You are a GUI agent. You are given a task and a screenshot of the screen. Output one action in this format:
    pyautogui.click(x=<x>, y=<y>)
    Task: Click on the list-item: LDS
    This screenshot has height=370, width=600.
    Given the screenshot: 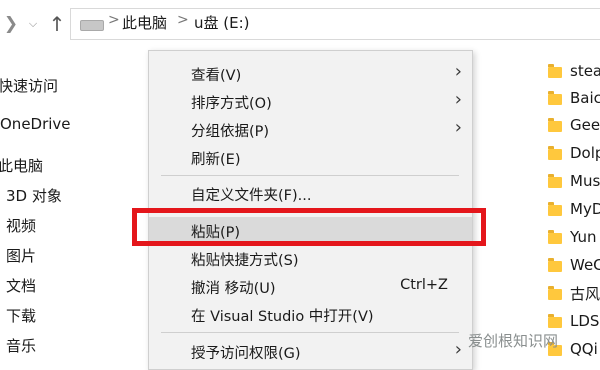 What is the action you would take?
    pyautogui.click(x=573, y=321)
    